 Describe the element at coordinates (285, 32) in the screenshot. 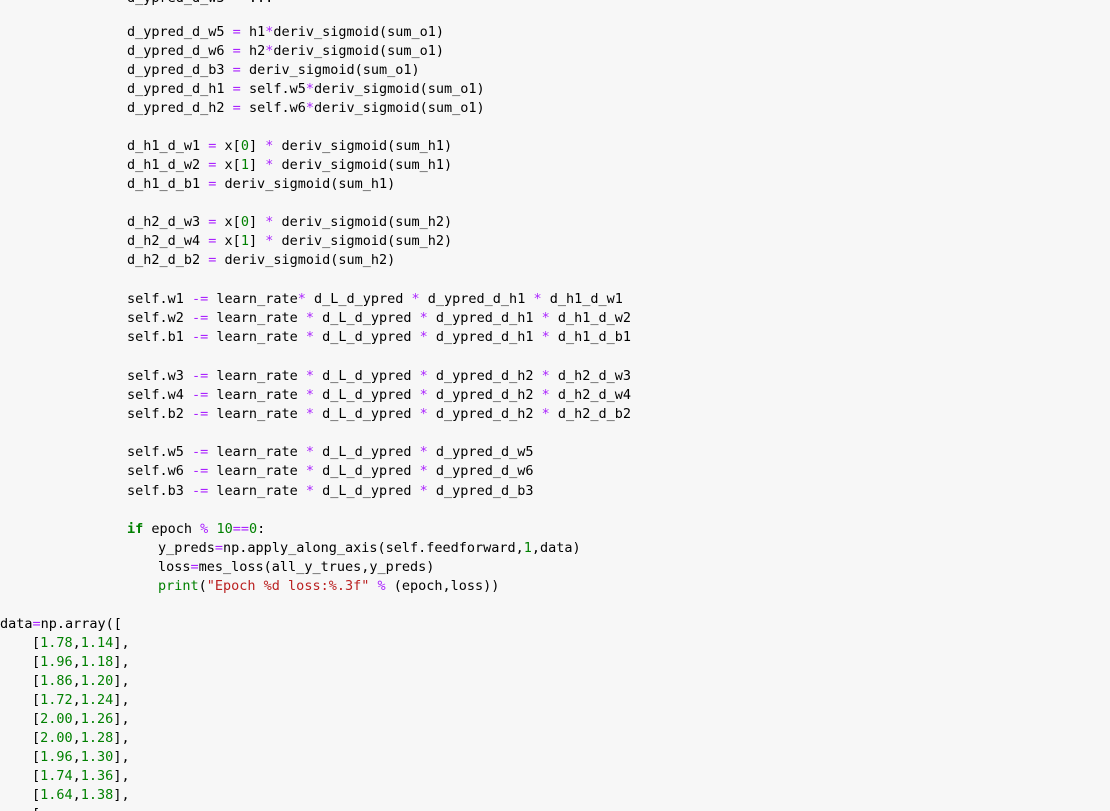

I see `code-line: d_ypred_d_w5 = h1*deriv_sigmoid(sum_o1)` at that location.